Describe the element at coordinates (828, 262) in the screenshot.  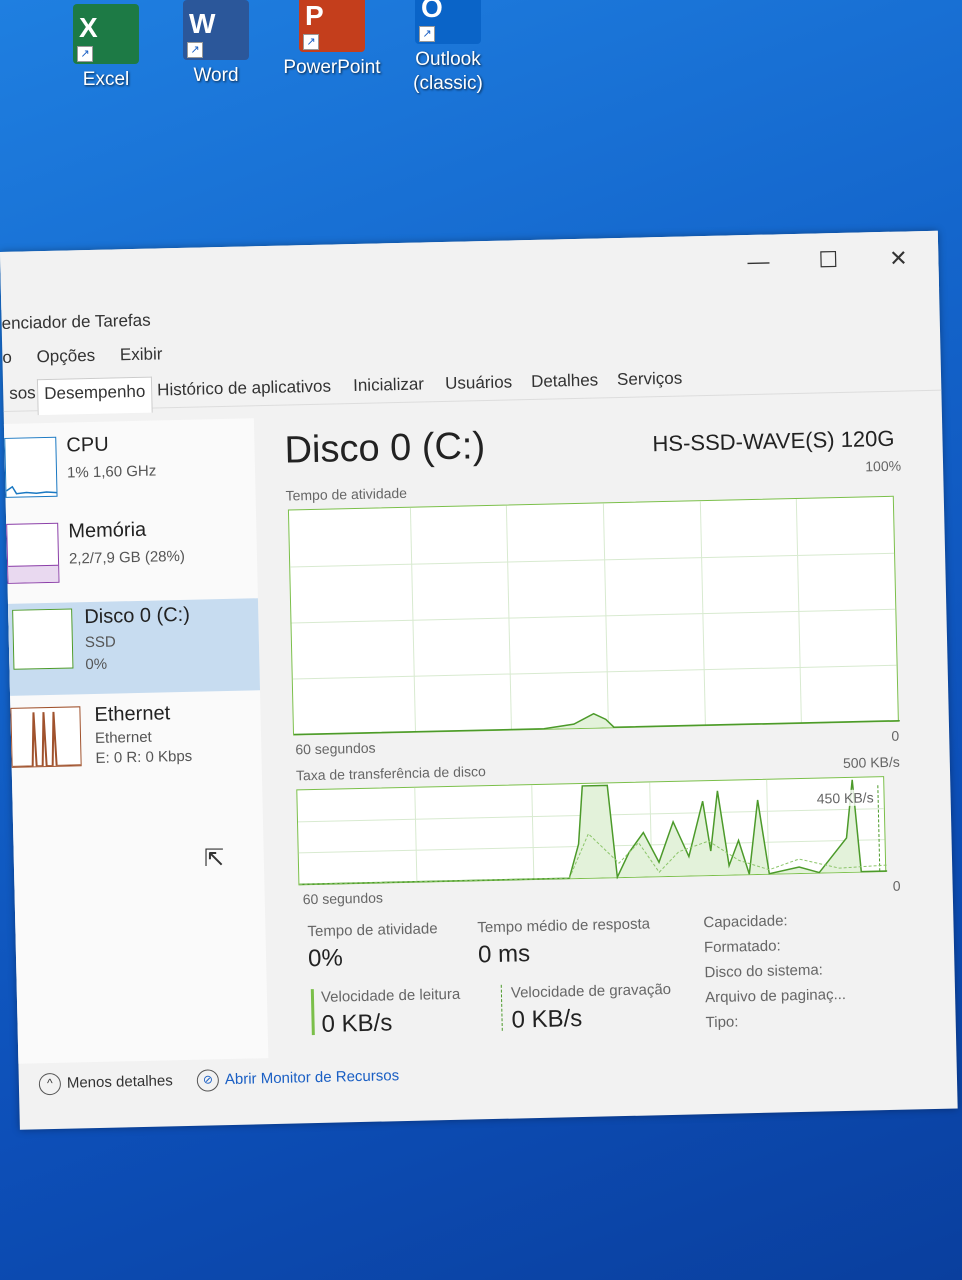
I see `maximize-button: ☐` at that location.